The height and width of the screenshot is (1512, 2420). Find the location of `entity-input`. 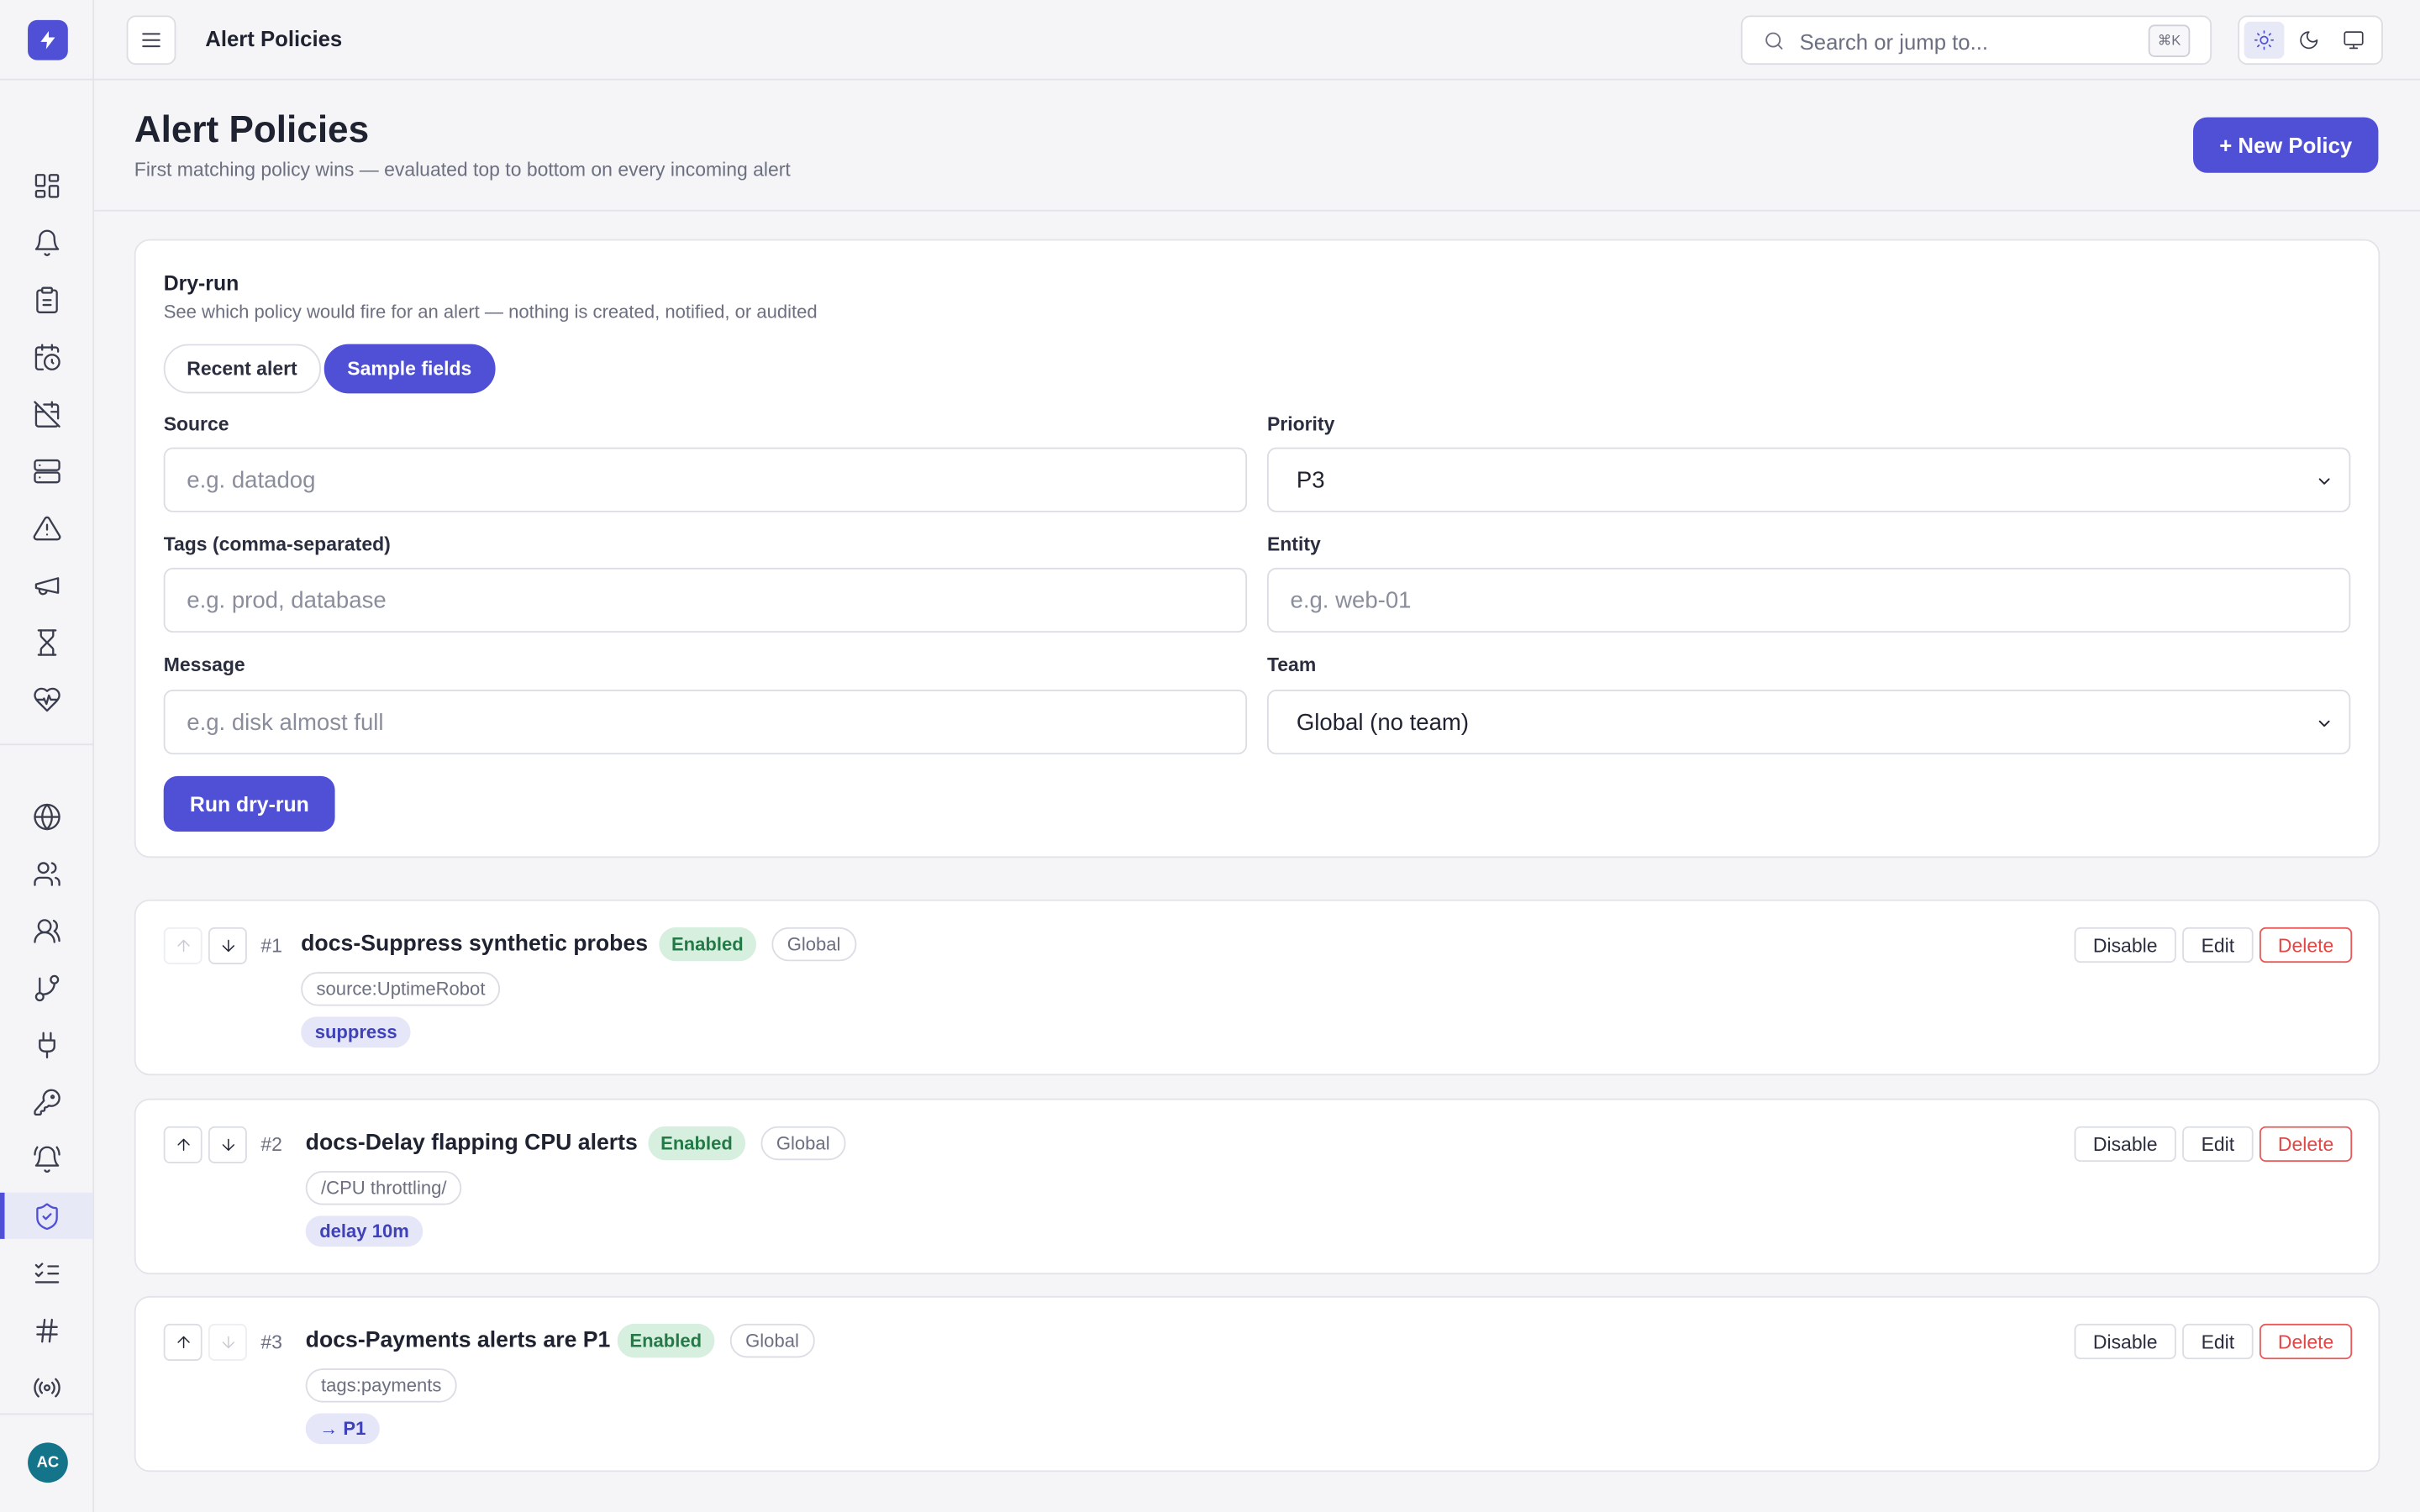

entity-input is located at coordinates (1808, 600).